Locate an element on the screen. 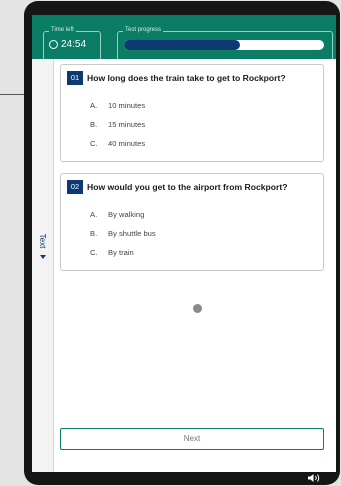 Image resolution: width=341 pixels, height=486 pixels. time-left-value: 24:54 is located at coordinates (74, 44).